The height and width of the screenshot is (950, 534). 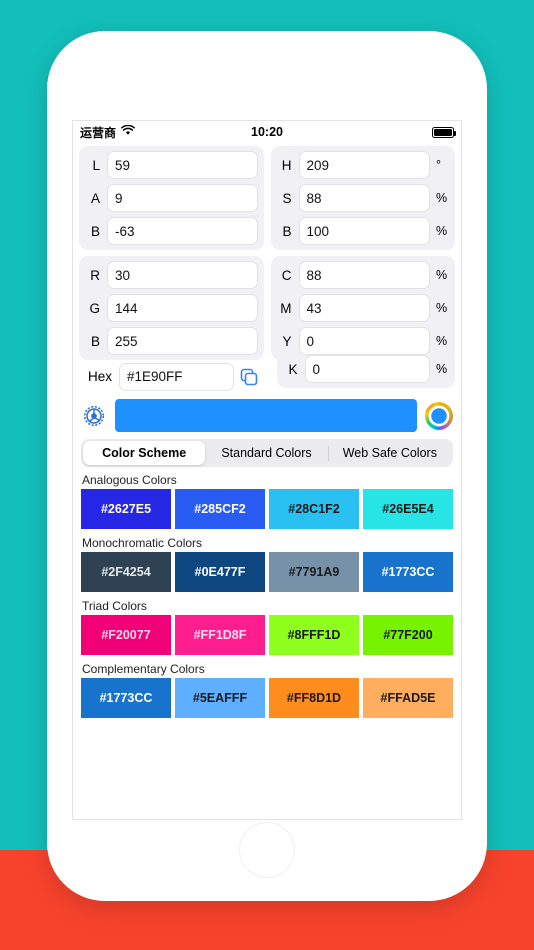 What do you see at coordinates (220, 698) in the screenshot?
I see `color-swatch: #5EAFFF` at bounding box center [220, 698].